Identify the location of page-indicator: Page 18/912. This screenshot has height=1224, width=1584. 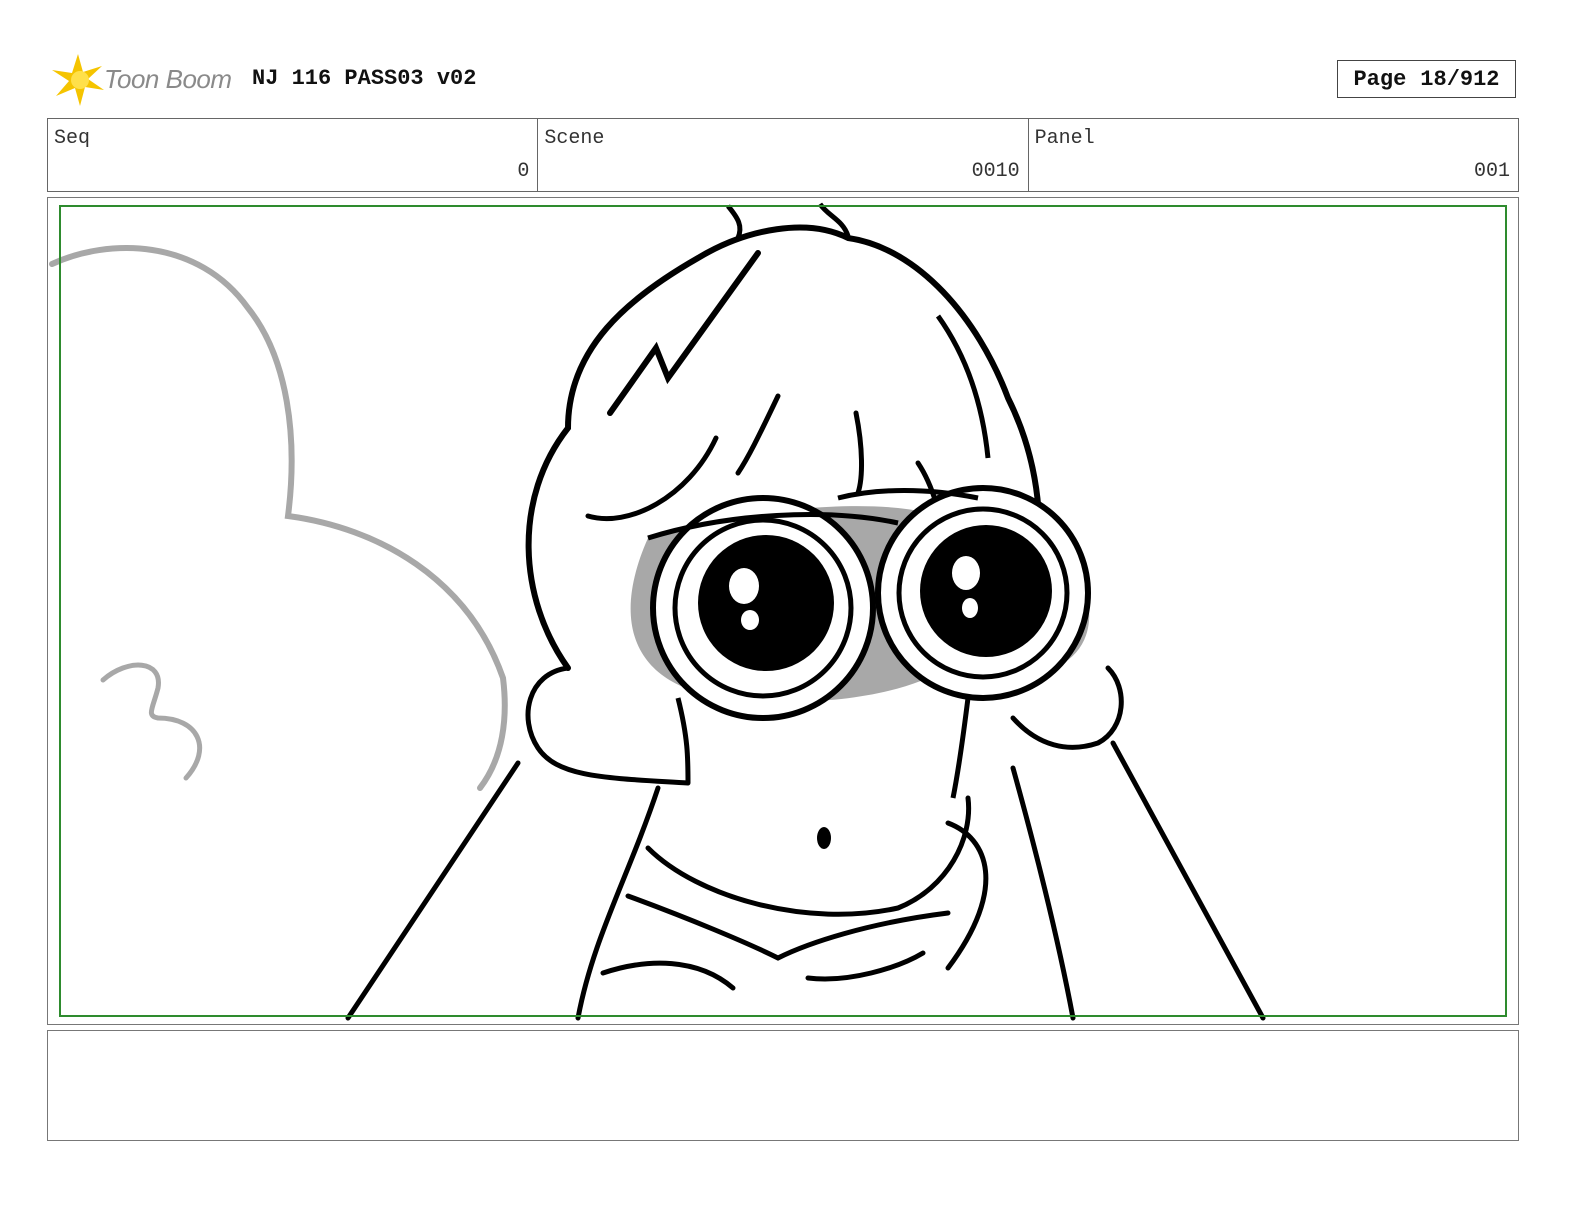
(1426, 79).